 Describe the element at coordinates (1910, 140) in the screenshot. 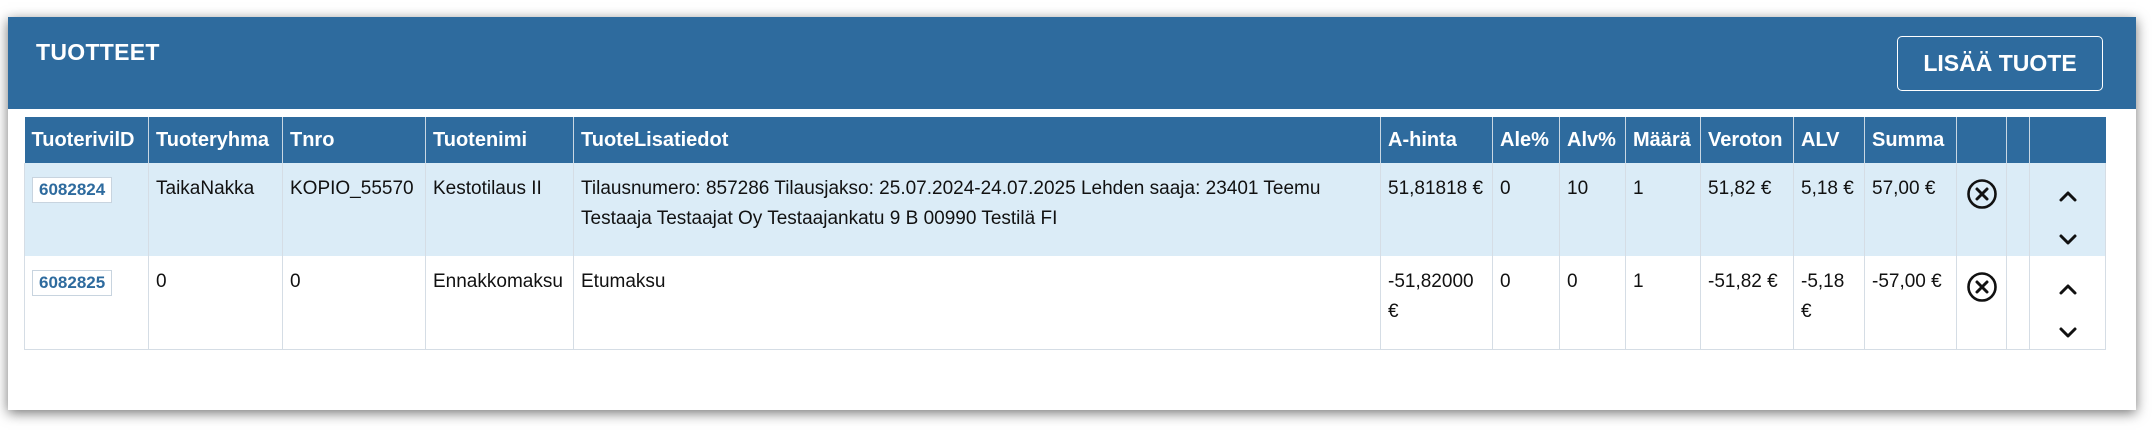

I see `col-header-total: Summa` at that location.